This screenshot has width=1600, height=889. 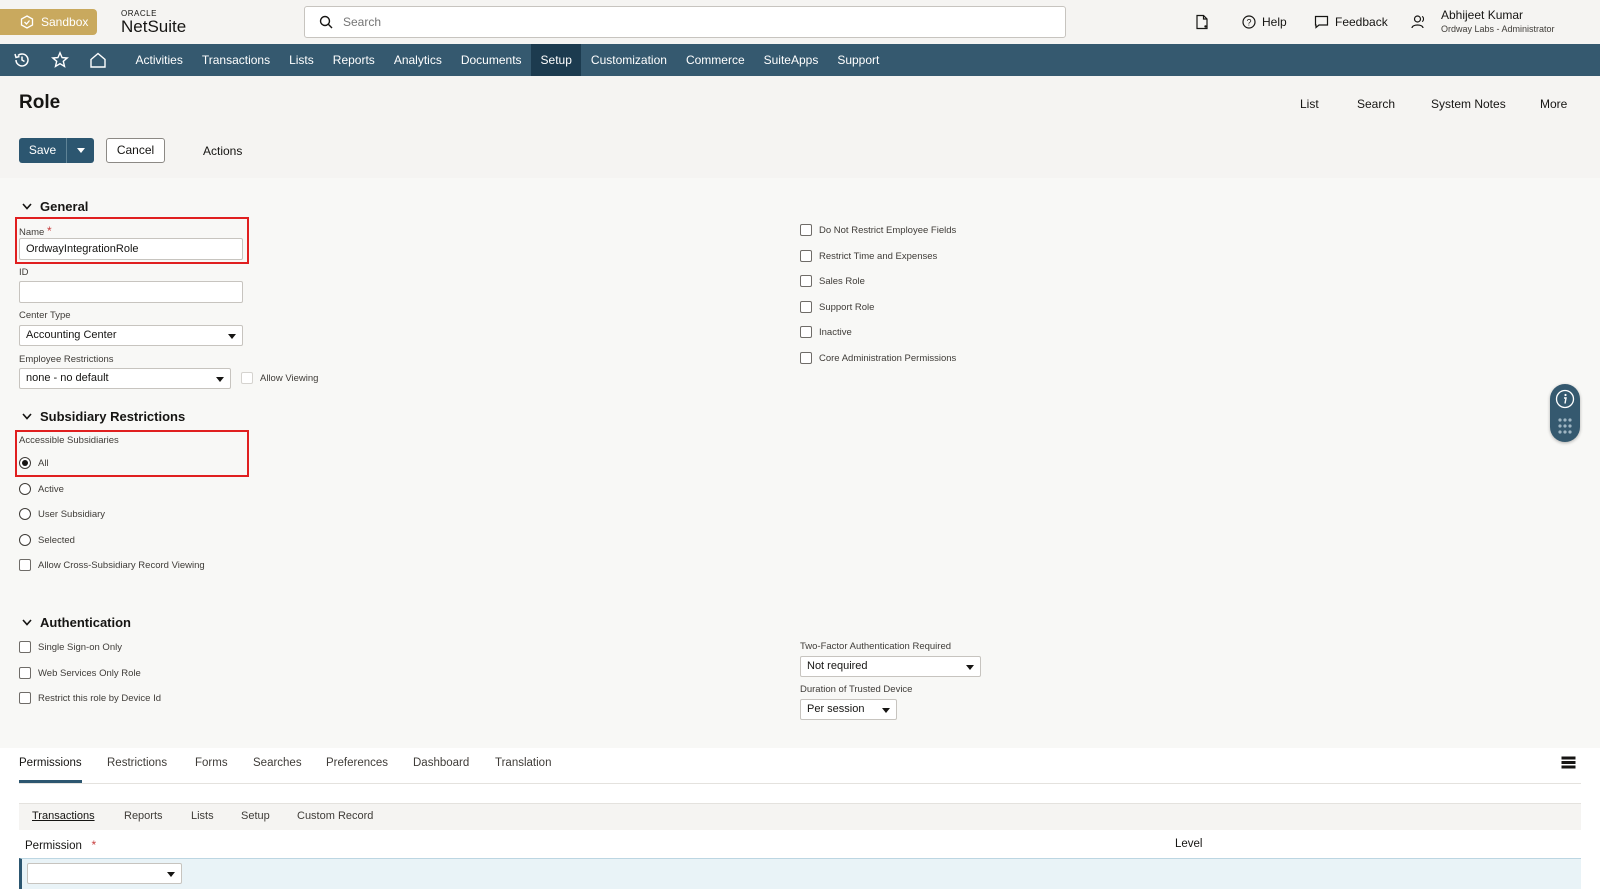 I want to click on feedback-button: Feedback, so click(x=1351, y=22).